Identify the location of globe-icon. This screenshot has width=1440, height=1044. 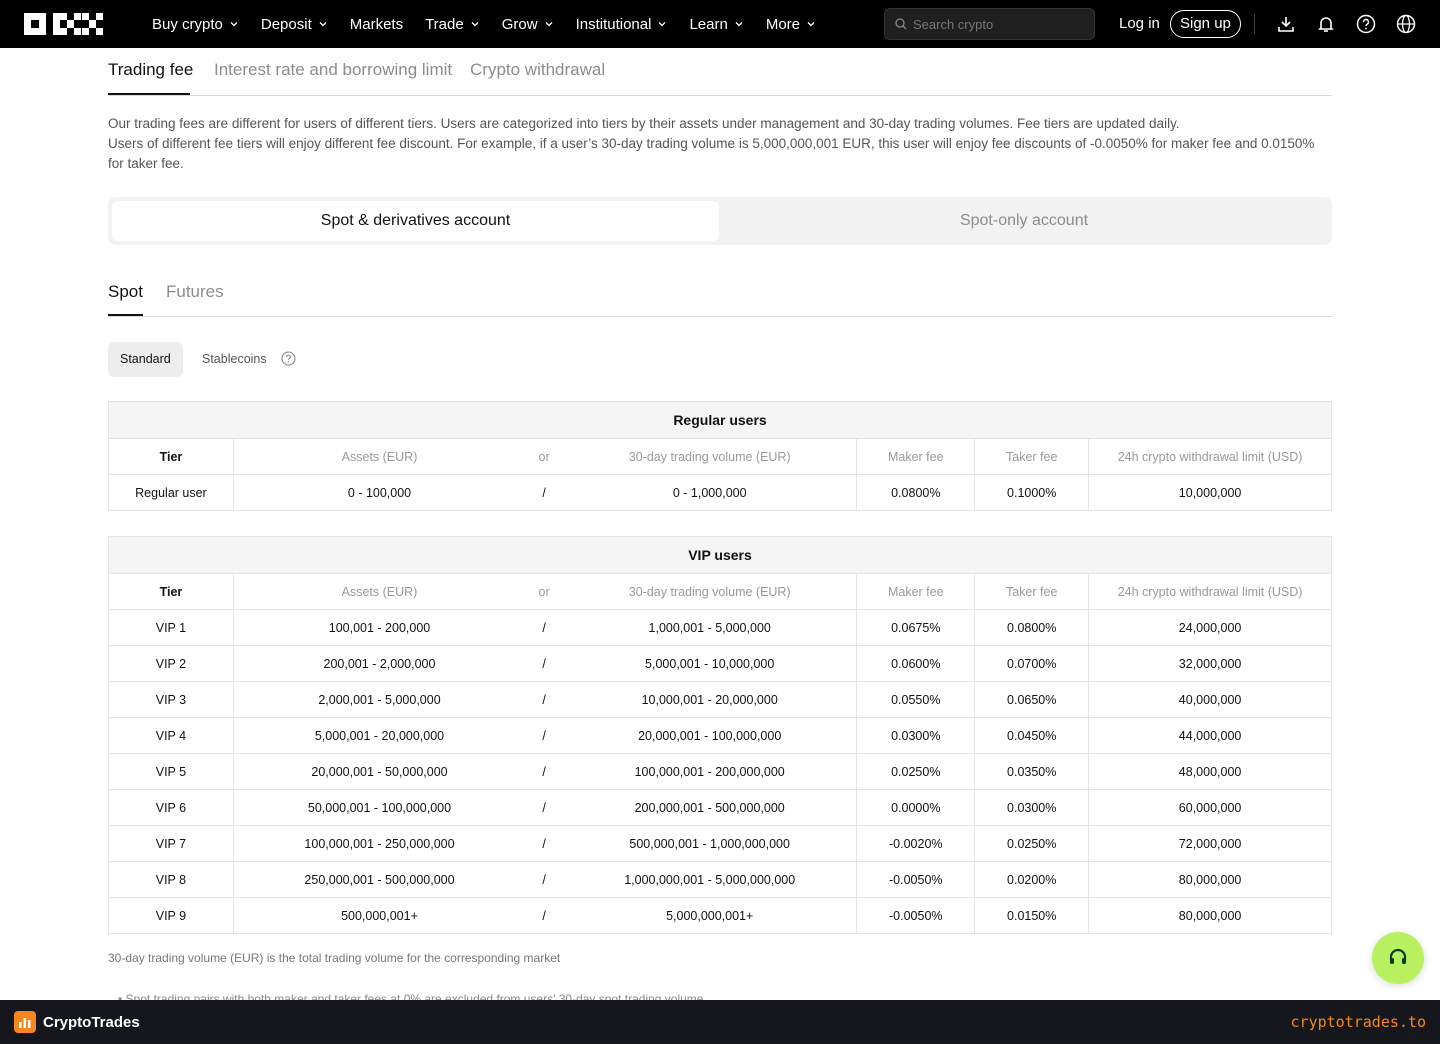
(1406, 24).